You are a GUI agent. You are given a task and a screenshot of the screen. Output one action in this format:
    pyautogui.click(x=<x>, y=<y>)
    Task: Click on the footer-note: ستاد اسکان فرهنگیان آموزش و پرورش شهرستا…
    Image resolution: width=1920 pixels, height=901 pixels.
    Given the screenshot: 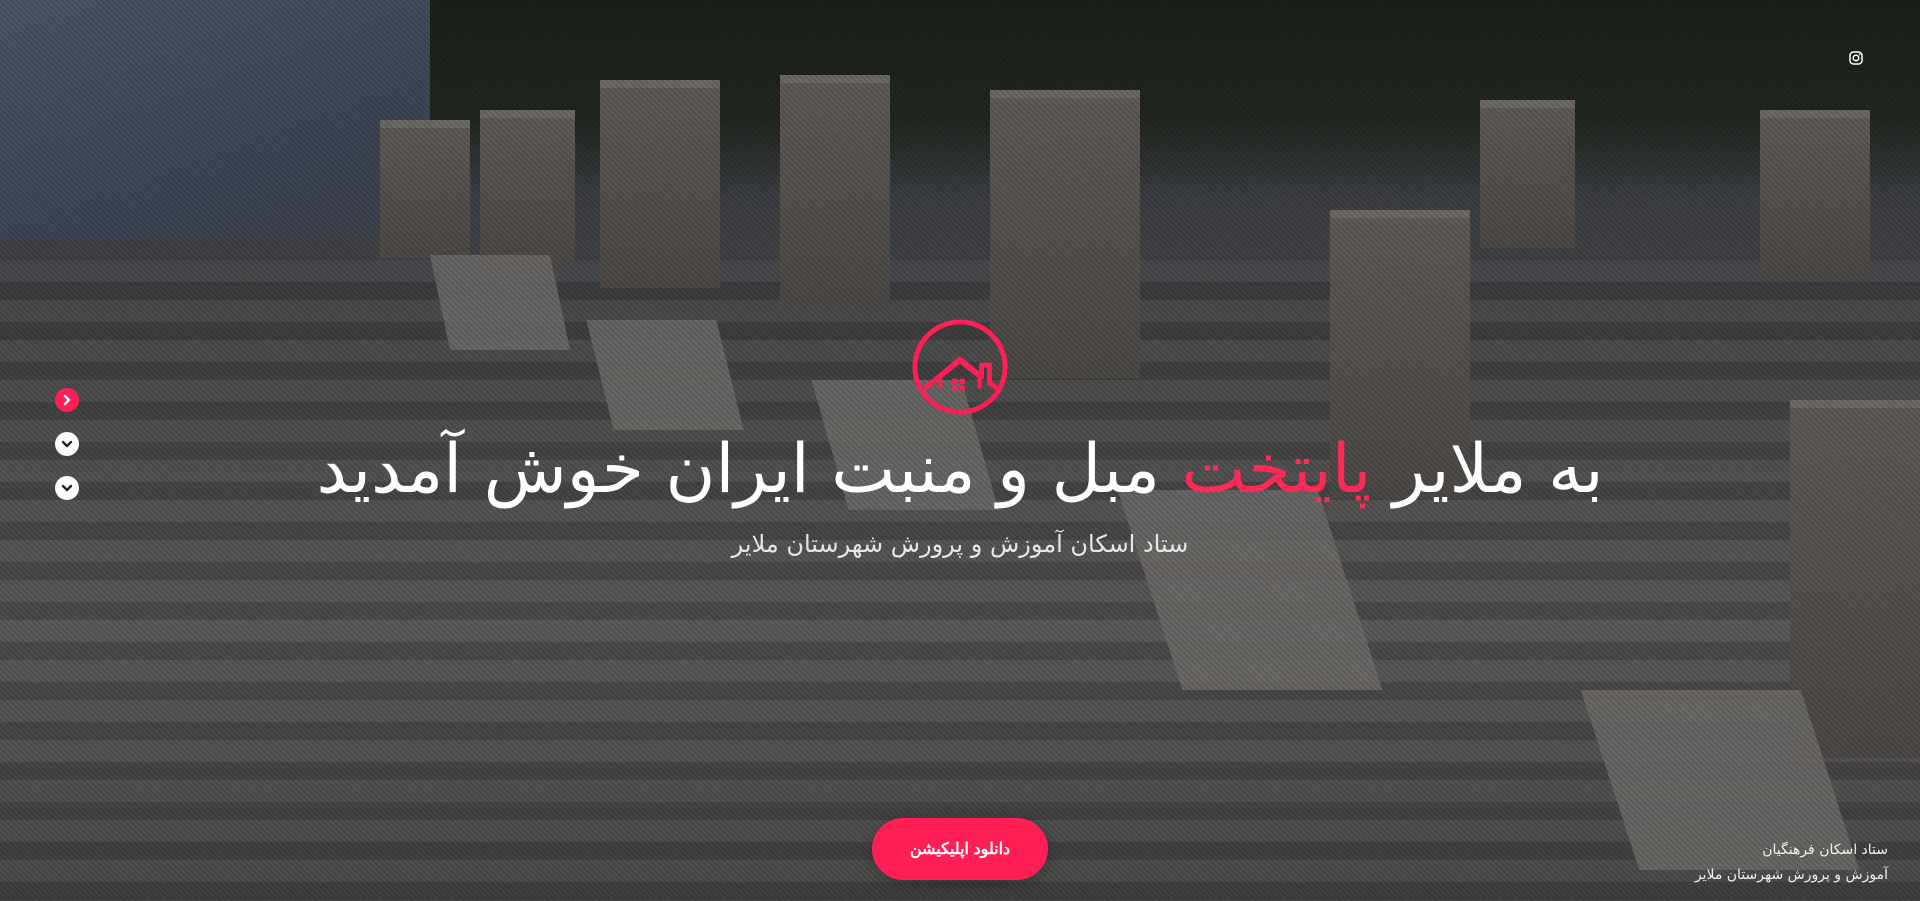 What is the action you would take?
    pyautogui.click(x=1791, y=863)
    